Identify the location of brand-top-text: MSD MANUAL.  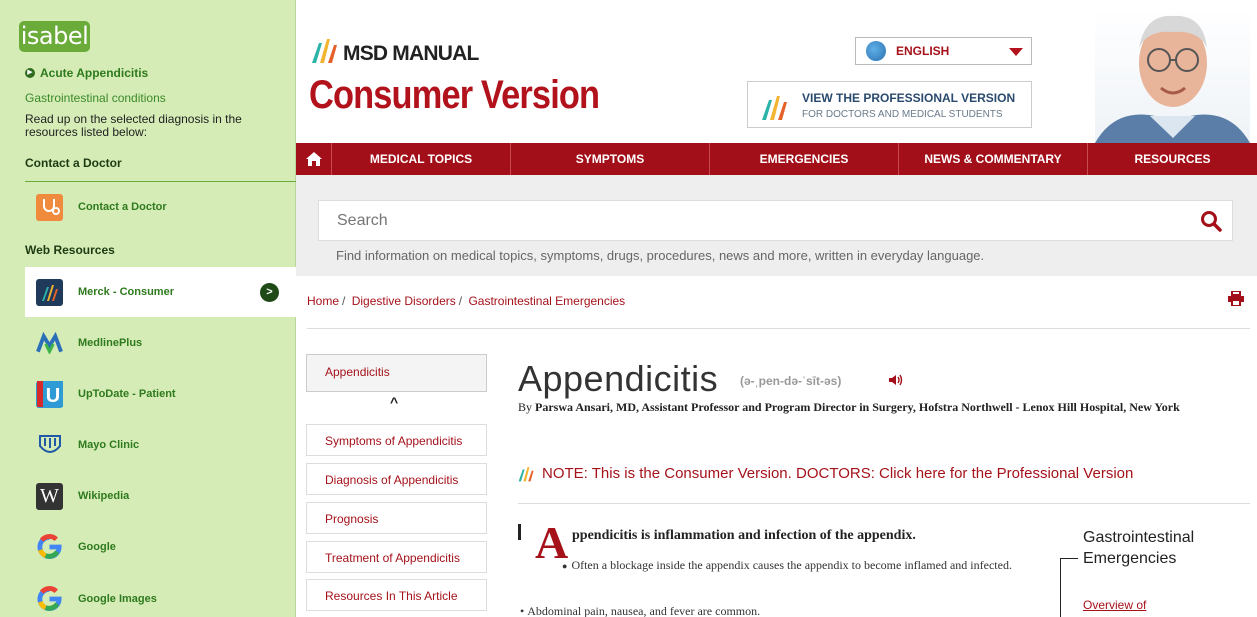
(411, 54).